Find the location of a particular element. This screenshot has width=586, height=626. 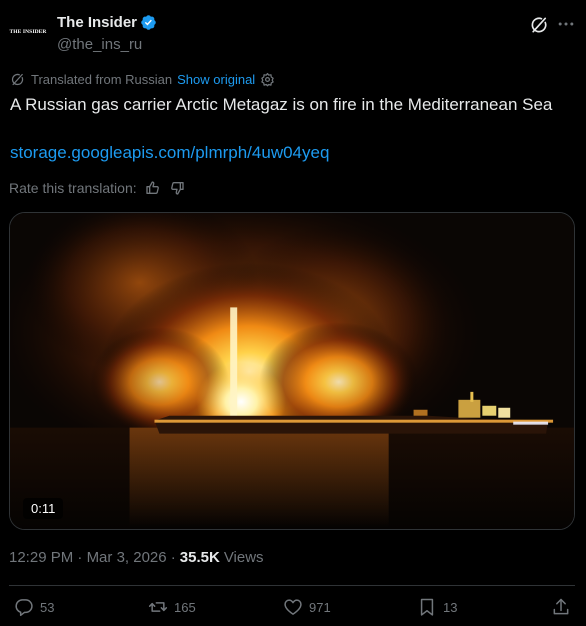

repost-icon is located at coordinates (158, 607).